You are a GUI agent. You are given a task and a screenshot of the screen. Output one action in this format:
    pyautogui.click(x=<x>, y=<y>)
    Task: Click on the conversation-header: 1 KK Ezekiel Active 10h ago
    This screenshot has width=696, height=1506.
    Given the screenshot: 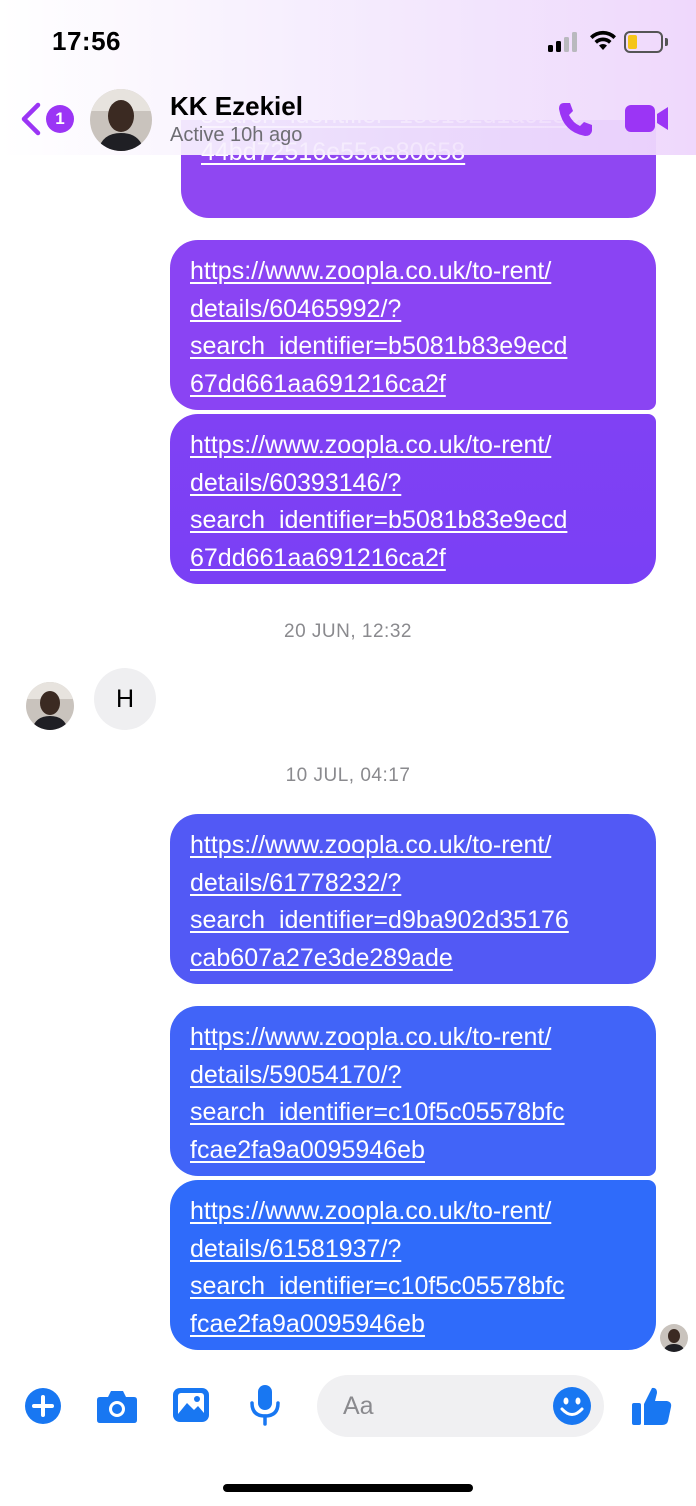 What is the action you would take?
    pyautogui.click(x=348, y=120)
    